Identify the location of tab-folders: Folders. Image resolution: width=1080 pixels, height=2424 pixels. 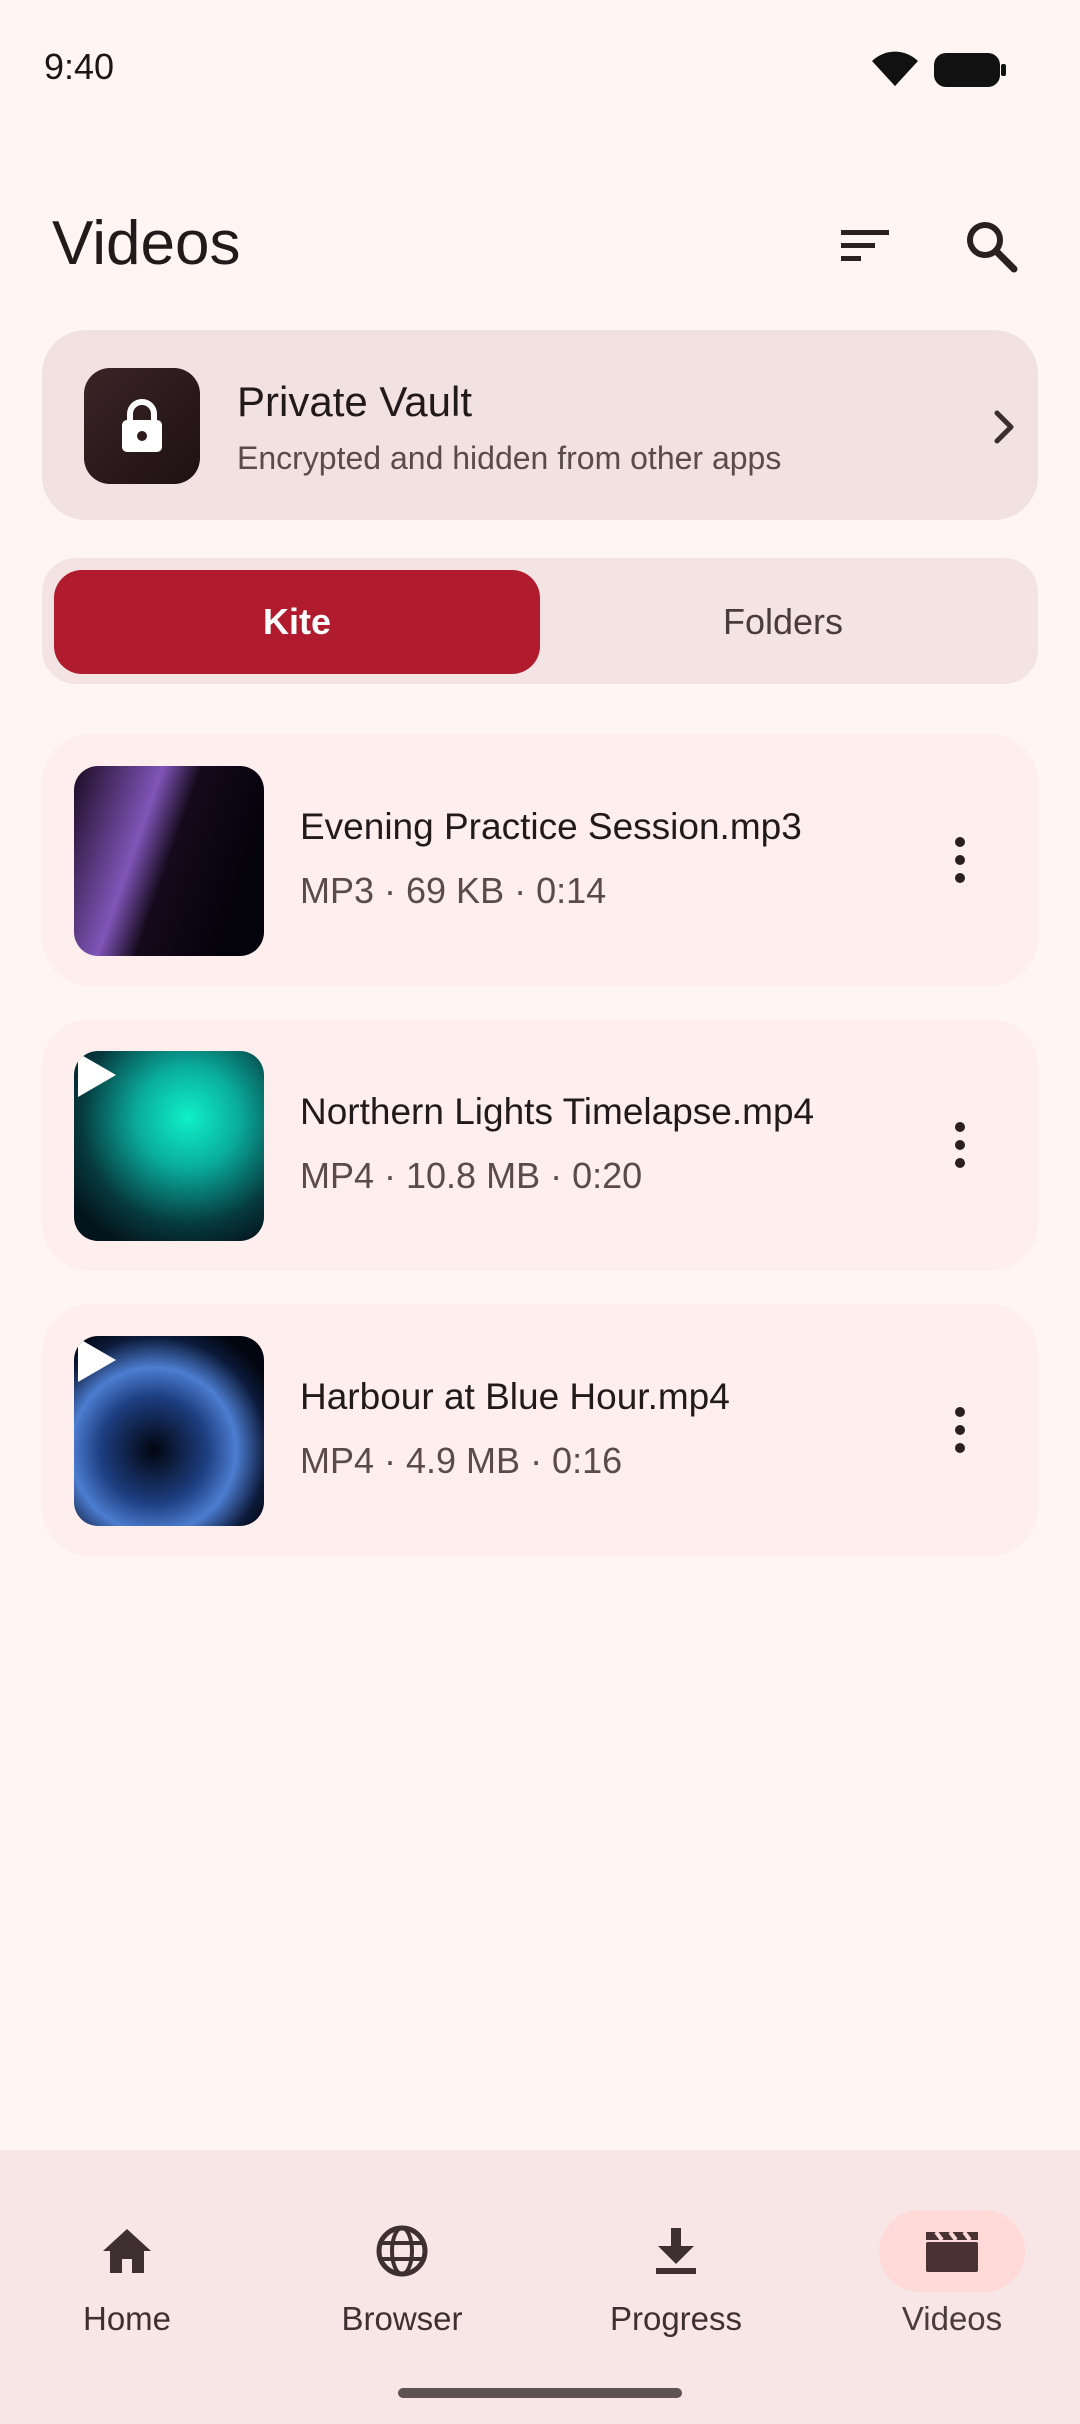
(783, 622).